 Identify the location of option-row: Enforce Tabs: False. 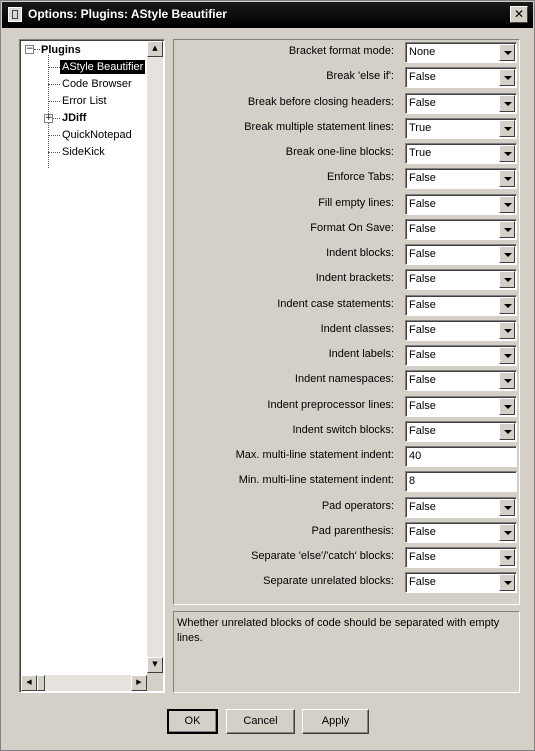
(346, 178).